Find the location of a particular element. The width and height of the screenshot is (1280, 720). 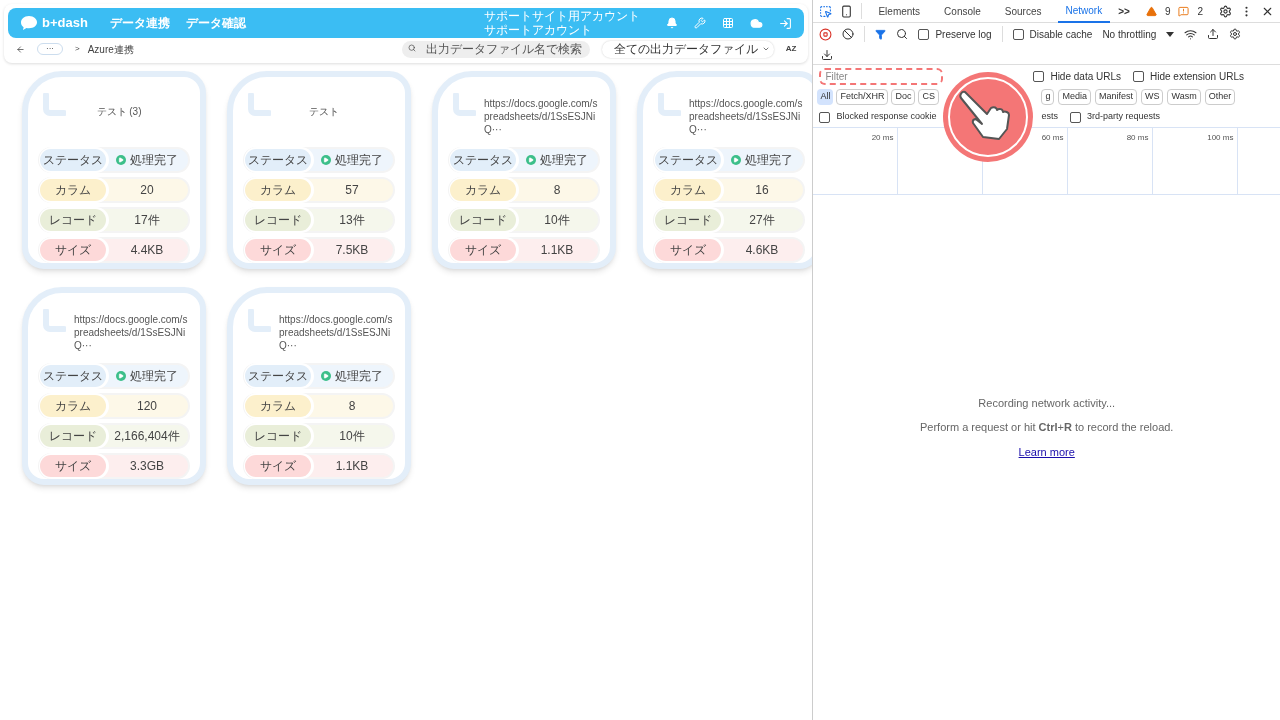

checkbox: Preserve log is located at coordinates (955, 34).